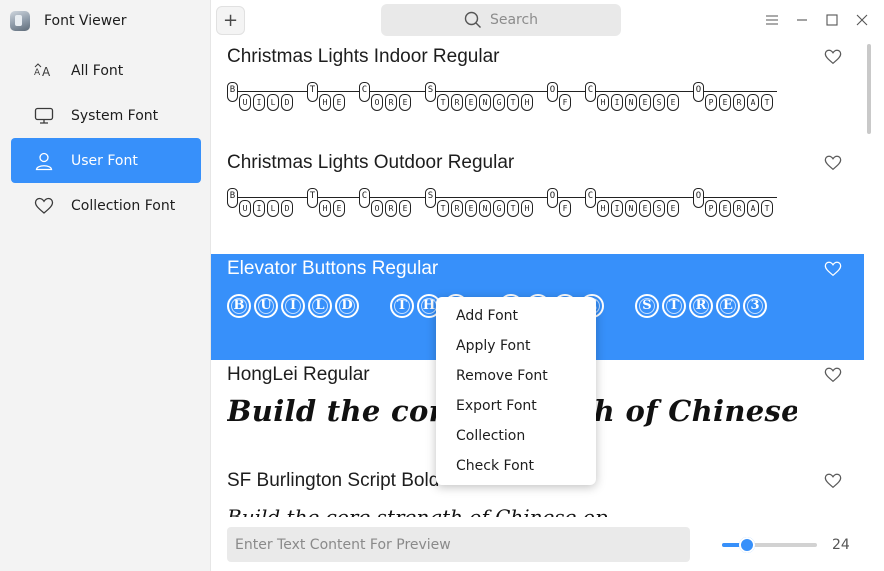 The height and width of the screenshot is (571, 884). What do you see at coordinates (516, 466) in the screenshot?
I see `menu-item-check-font: Check Font` at bounding box center [516, 466].